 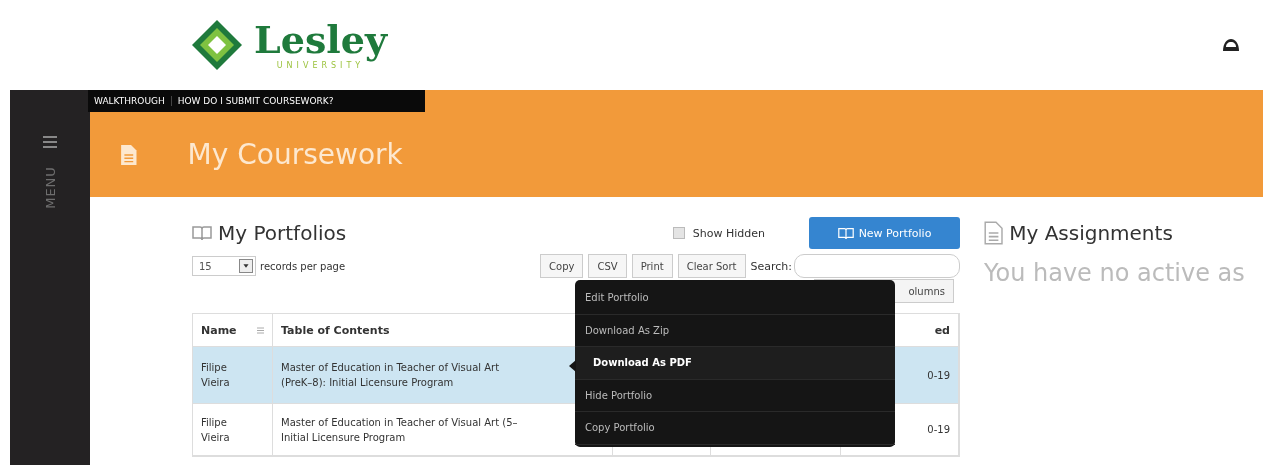 What do you see at coordinates (877, 266) in the screenshot?
I see `search-field` at bounding box center [877, 266].